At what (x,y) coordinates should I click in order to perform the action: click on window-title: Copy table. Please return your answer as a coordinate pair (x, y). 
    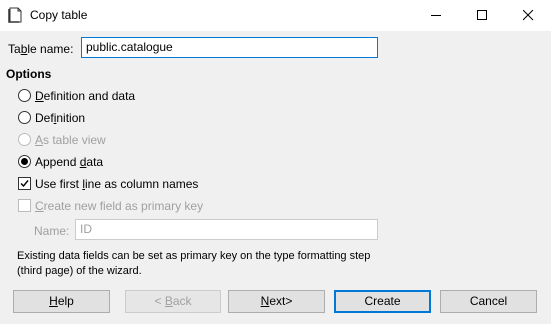
    Looking at the image, I should click on (59, 15).